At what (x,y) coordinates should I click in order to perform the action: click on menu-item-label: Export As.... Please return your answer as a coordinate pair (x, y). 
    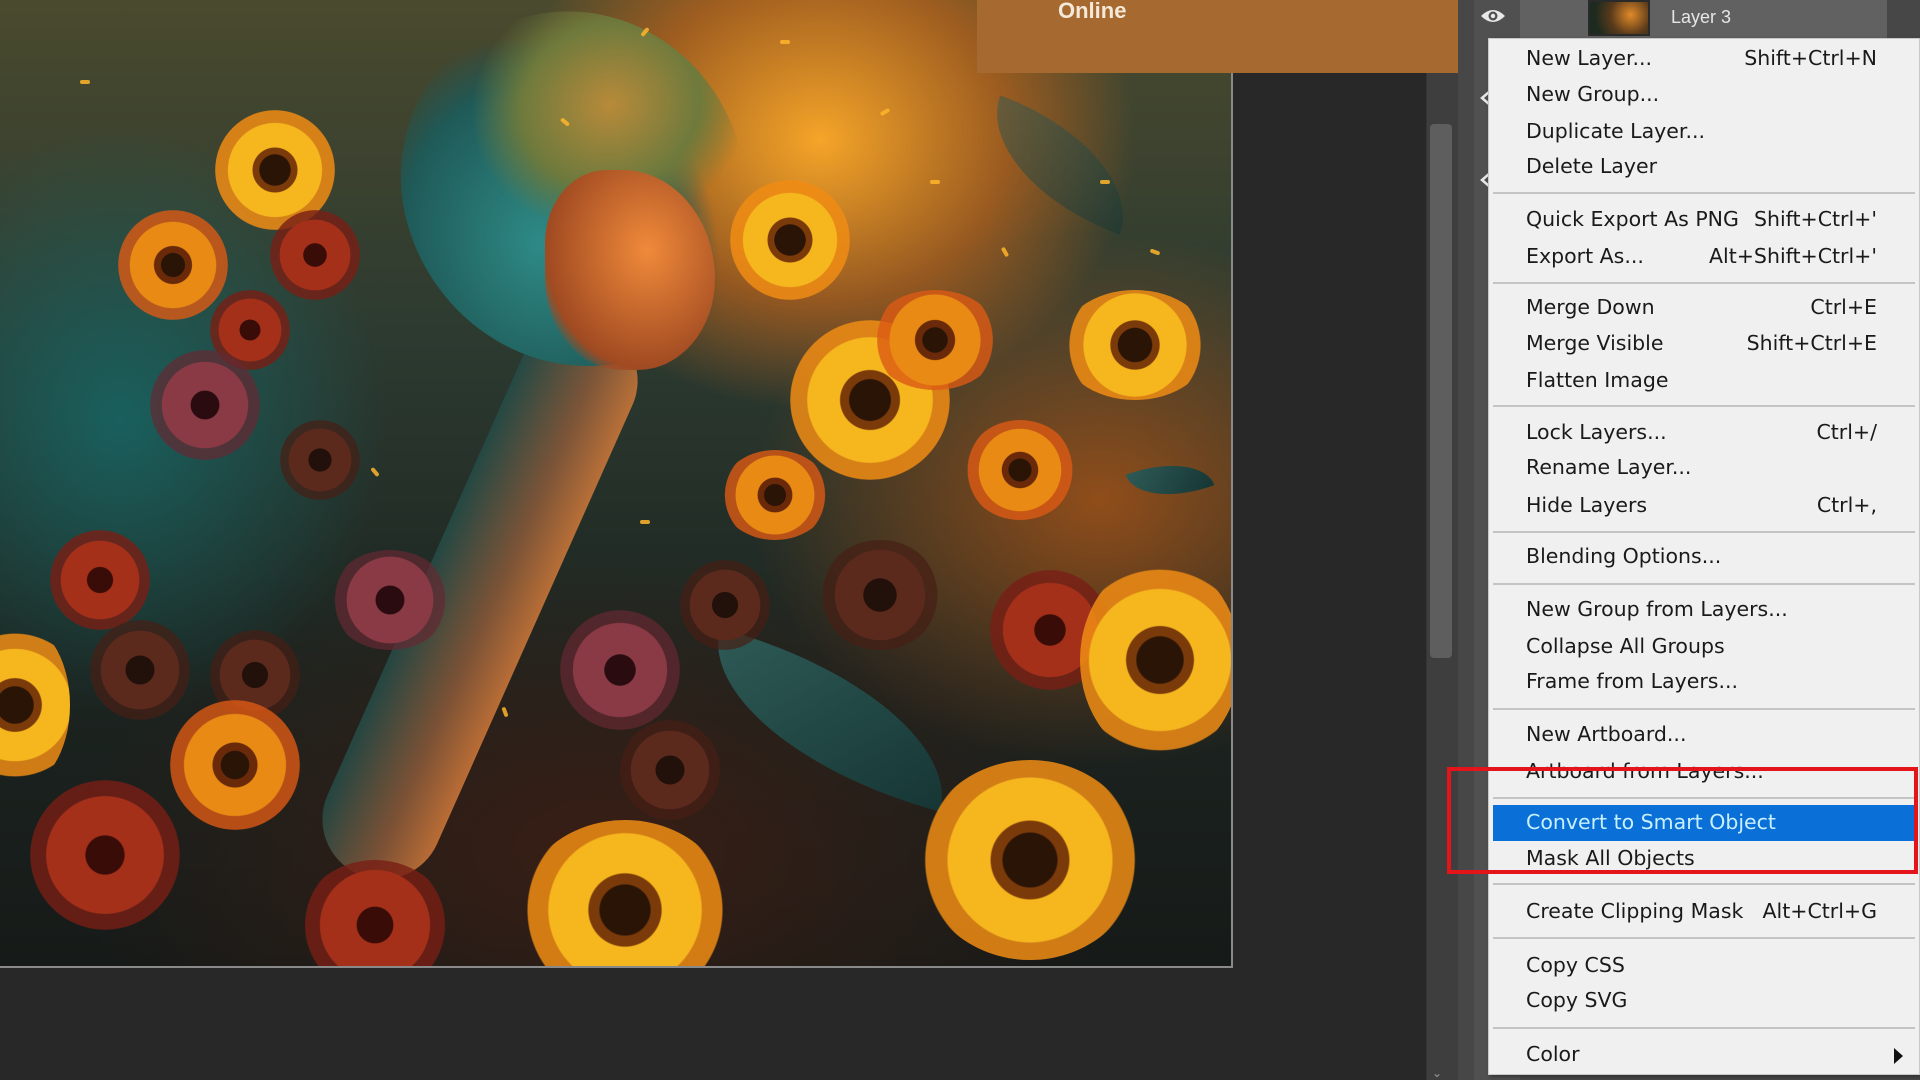
    Looking at the image, I should click on (1585, 256).